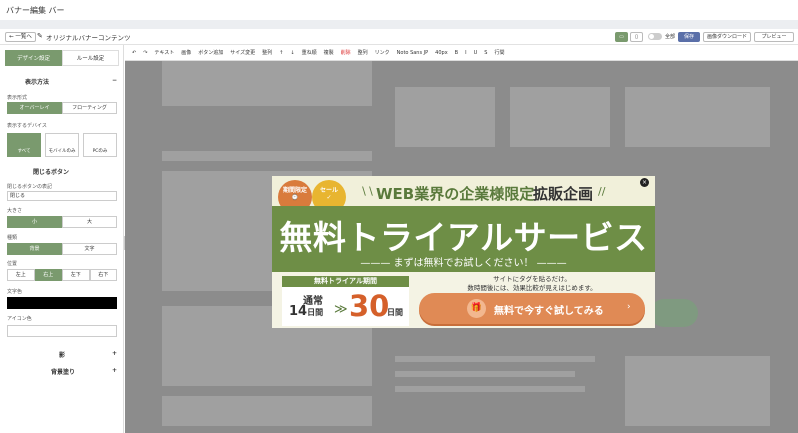  What do you see at coordinates (292, 52) in the screenshot?
I see `editor-tool-8: ↓` at bounding box center [292, 52].